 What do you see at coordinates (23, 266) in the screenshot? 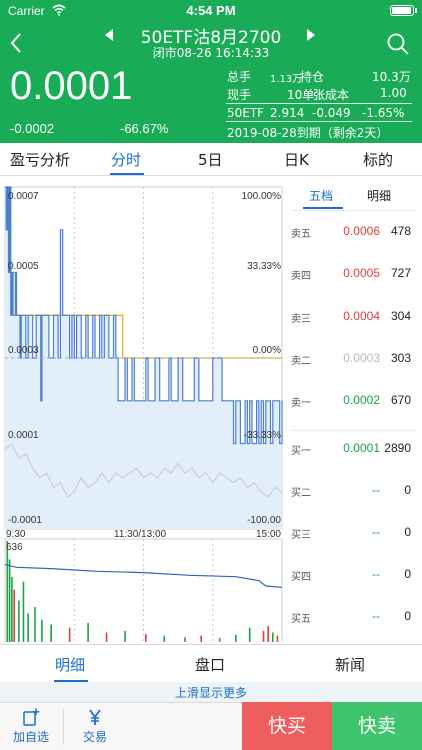
I see `y-axis-label: 0.0005` at bounding box center [23, 266].